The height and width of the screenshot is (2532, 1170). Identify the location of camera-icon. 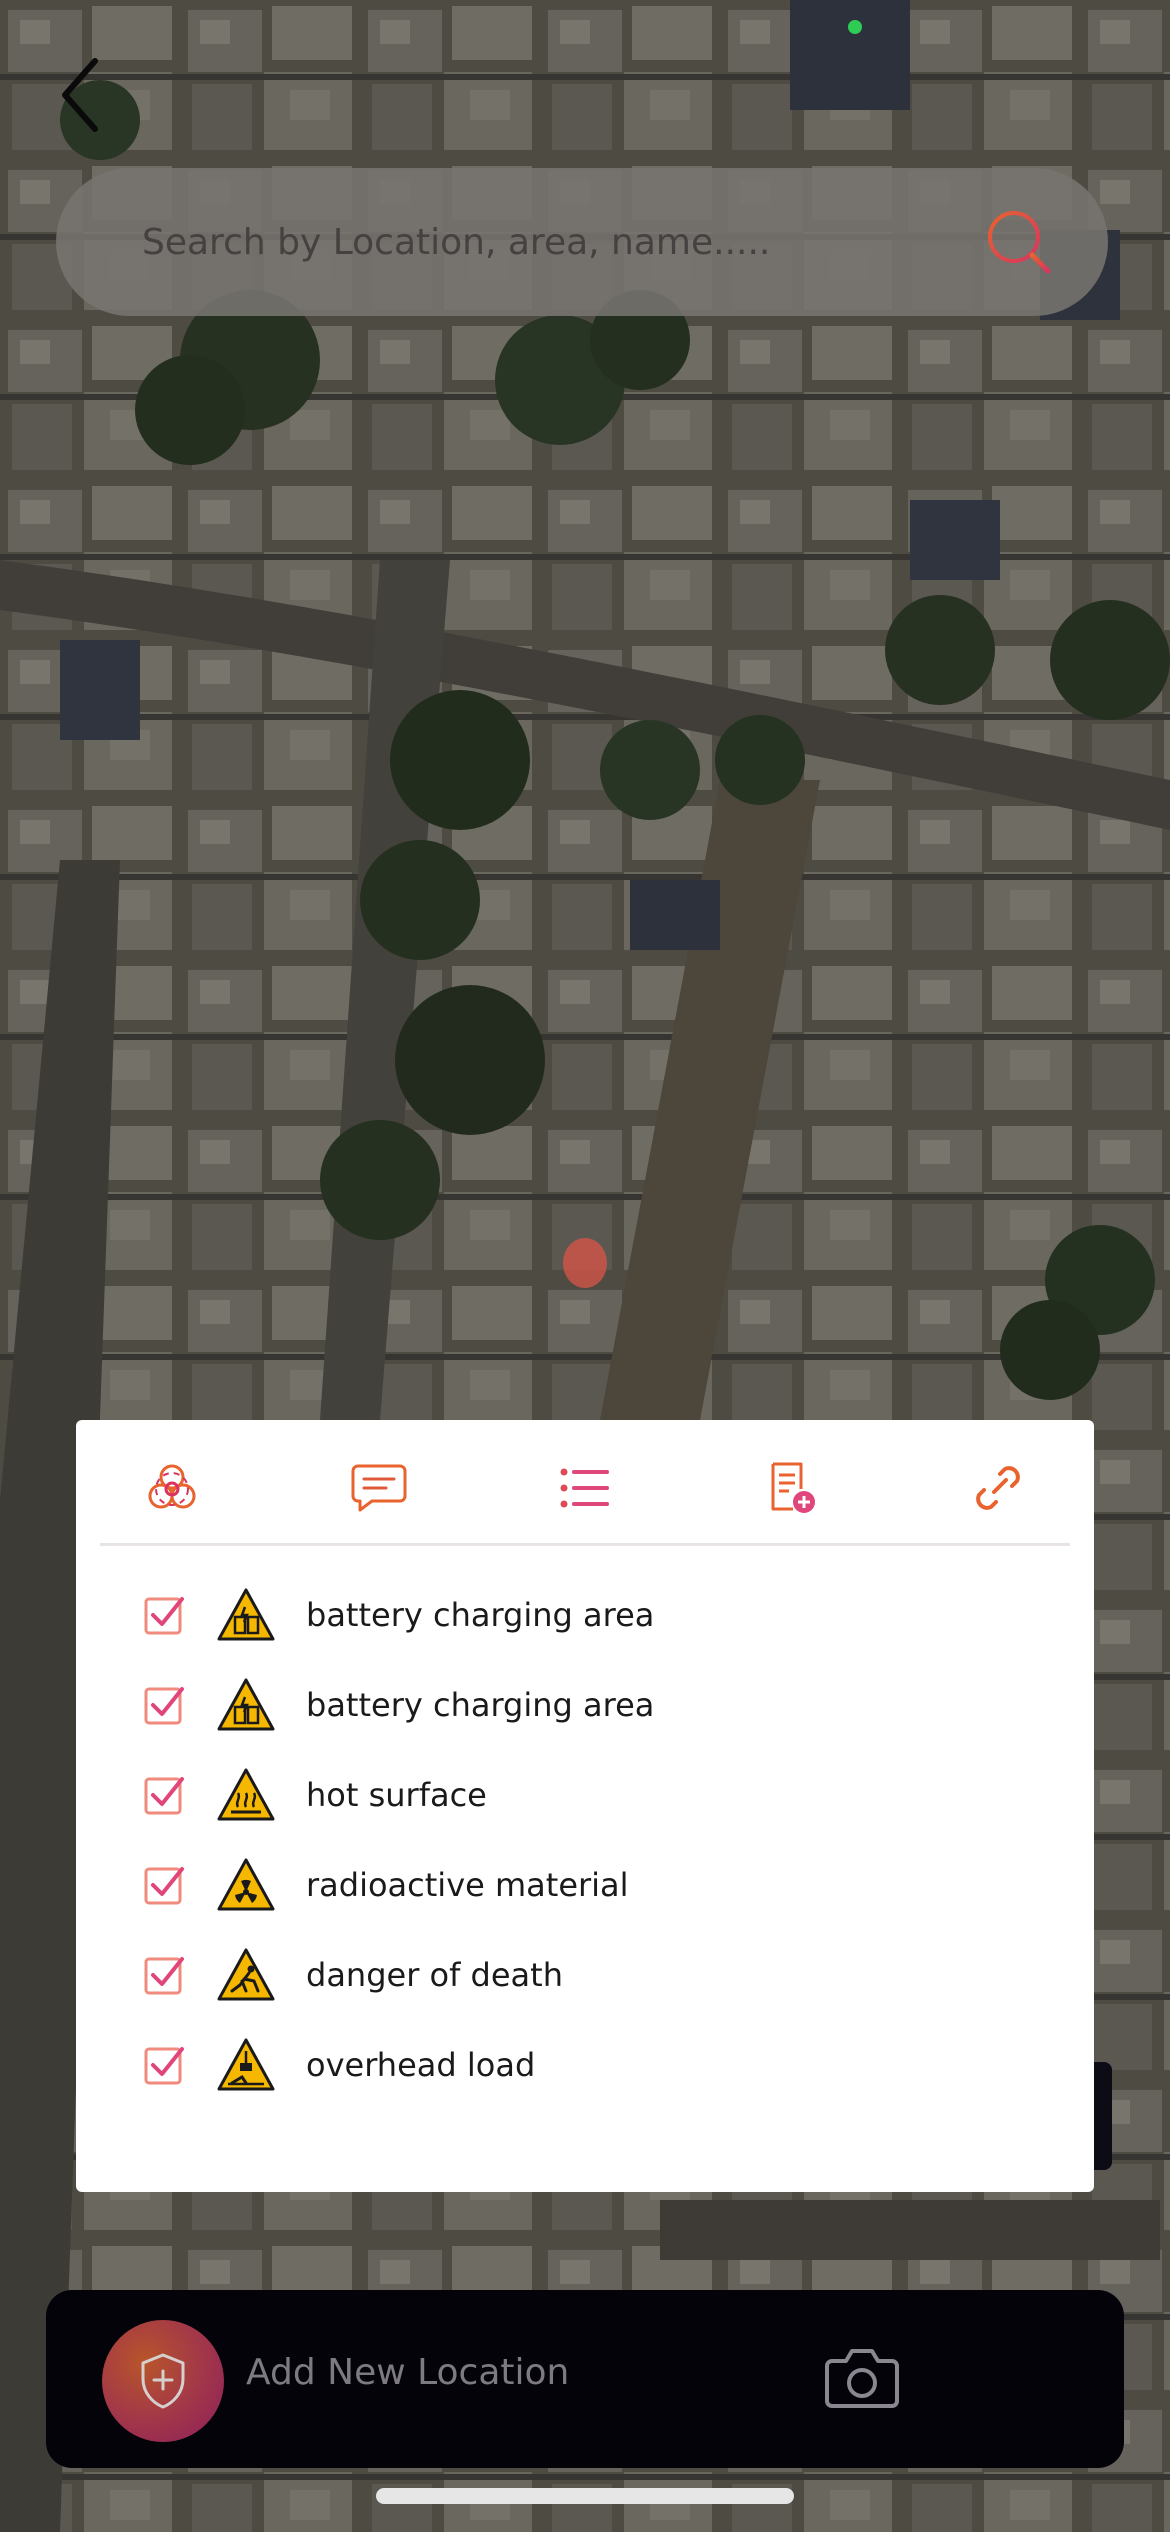
(862, 2378).